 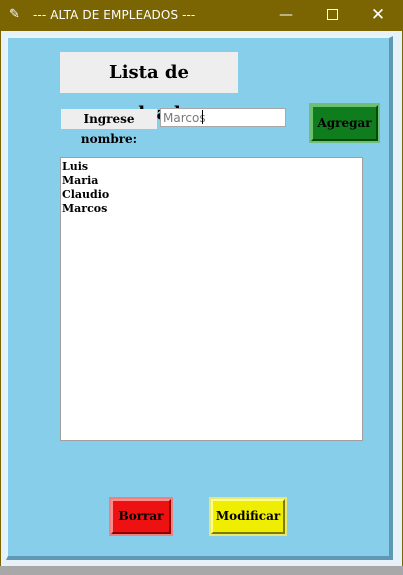 I want to click on minimize-button: —, so click(x=286, y=15).